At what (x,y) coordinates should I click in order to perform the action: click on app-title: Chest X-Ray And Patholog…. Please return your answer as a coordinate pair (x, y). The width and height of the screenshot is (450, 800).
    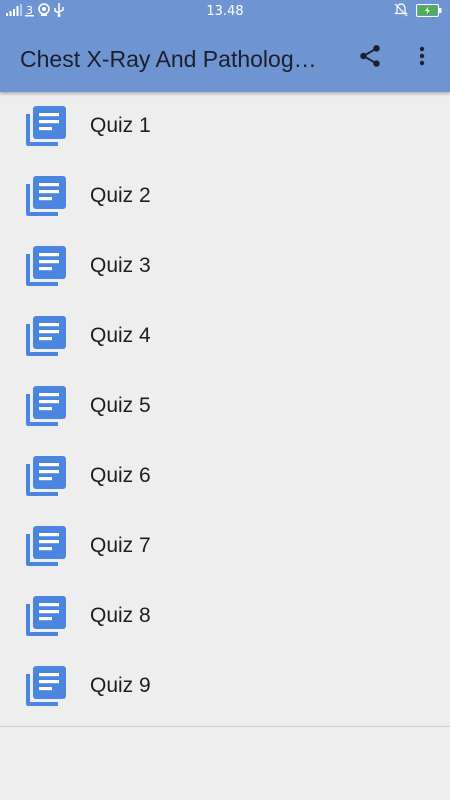
    Looking at the image, I should click on (168, 59).